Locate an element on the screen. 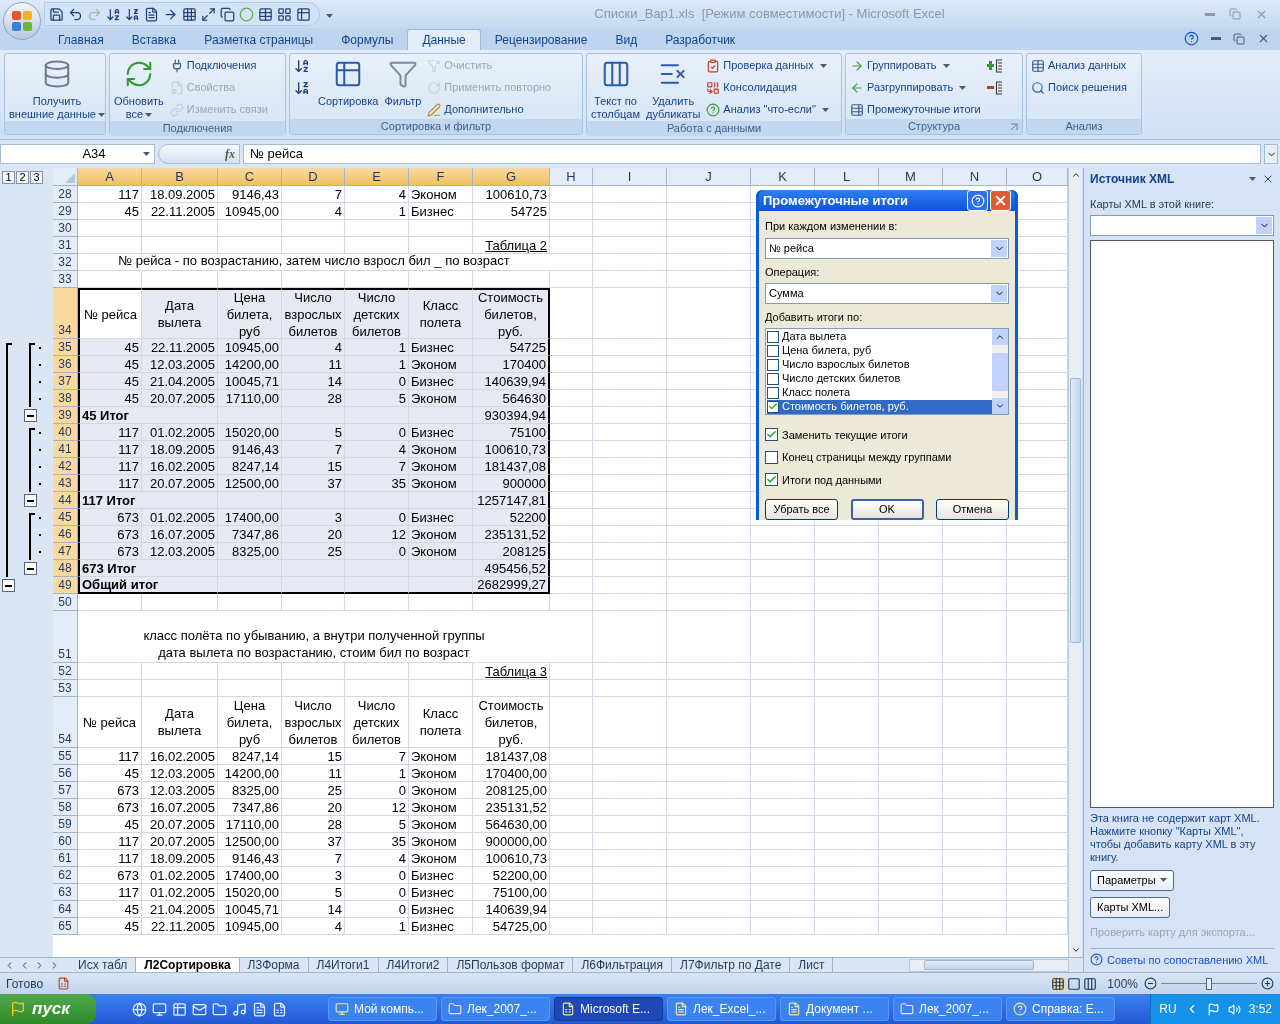 Image resolution: width=1280 pixels, height=1024 pixels. row-header: 48 is located at coordinates (65, 568).